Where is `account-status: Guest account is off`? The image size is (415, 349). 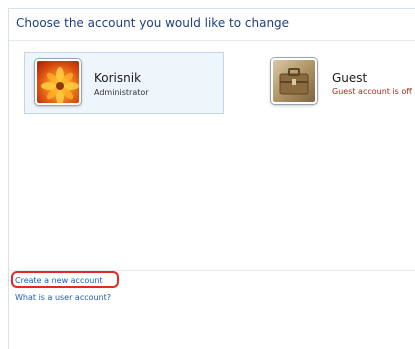
account-status: Guest account is off is located at coordinates (372, 91).